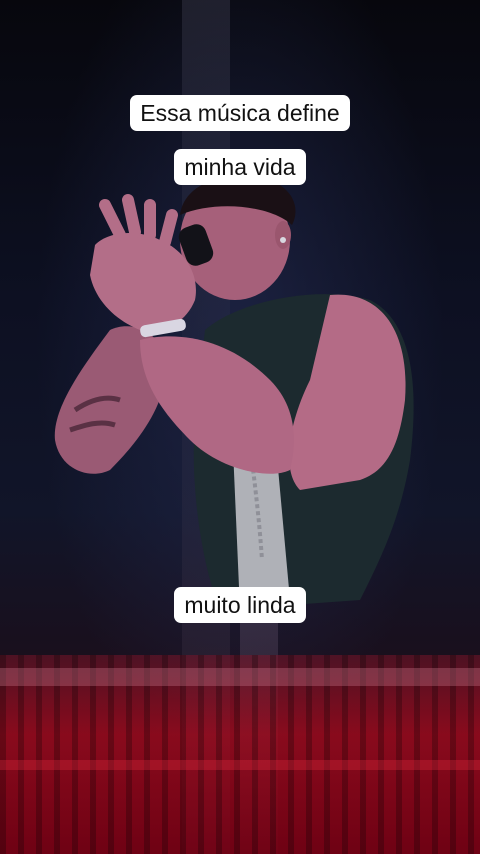 This screenshot has width=480, height=854. I want to click on caption-text: minha vida, so click(240, 167).